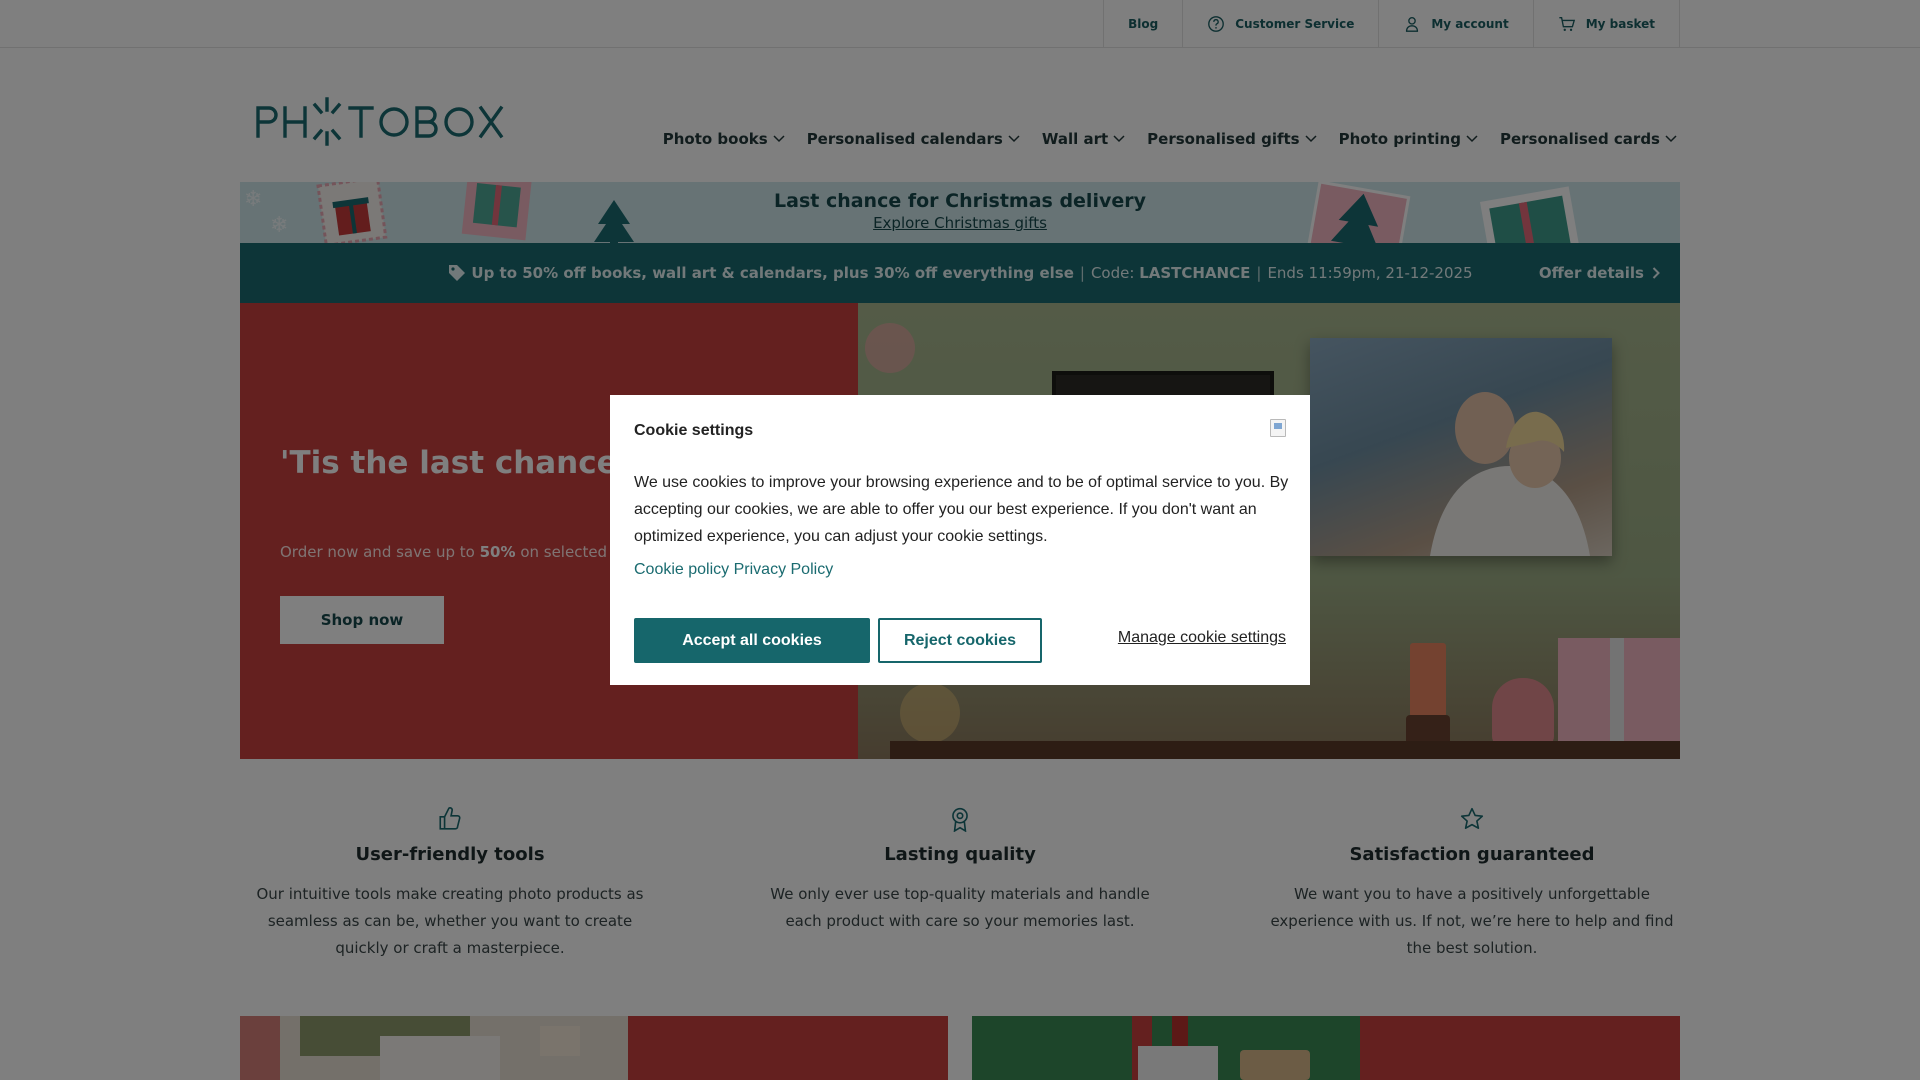 The width and height of the screenshot is (1920, 1080). Describe the element at coordinates (784, 569) in the screenshot. I see `privacy-policy-link: Privacy Policy` at that location.